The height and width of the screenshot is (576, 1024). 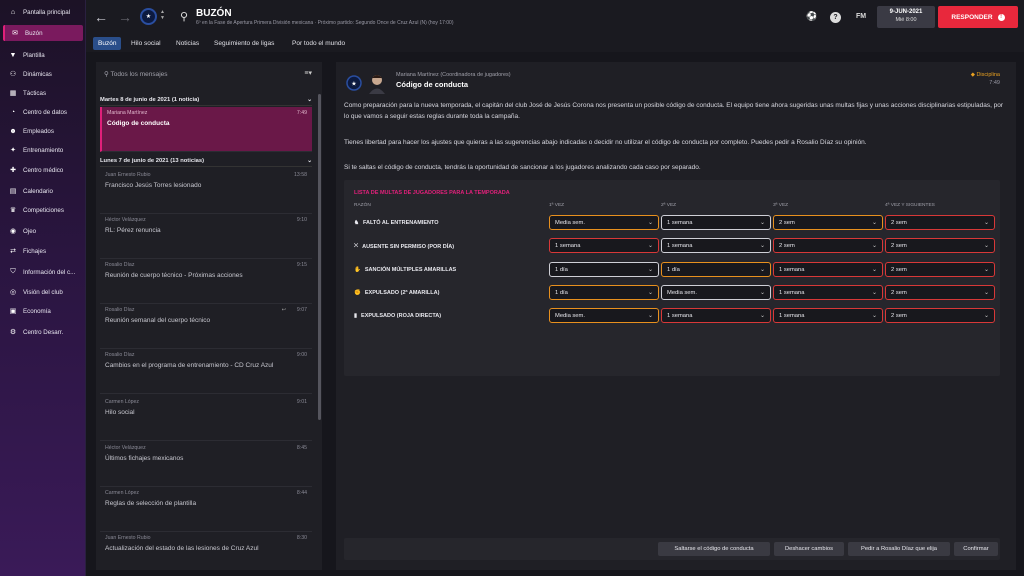 I want to click on list-item: Carmen López 9:01 Hilo social, so click(x=206, y=418).